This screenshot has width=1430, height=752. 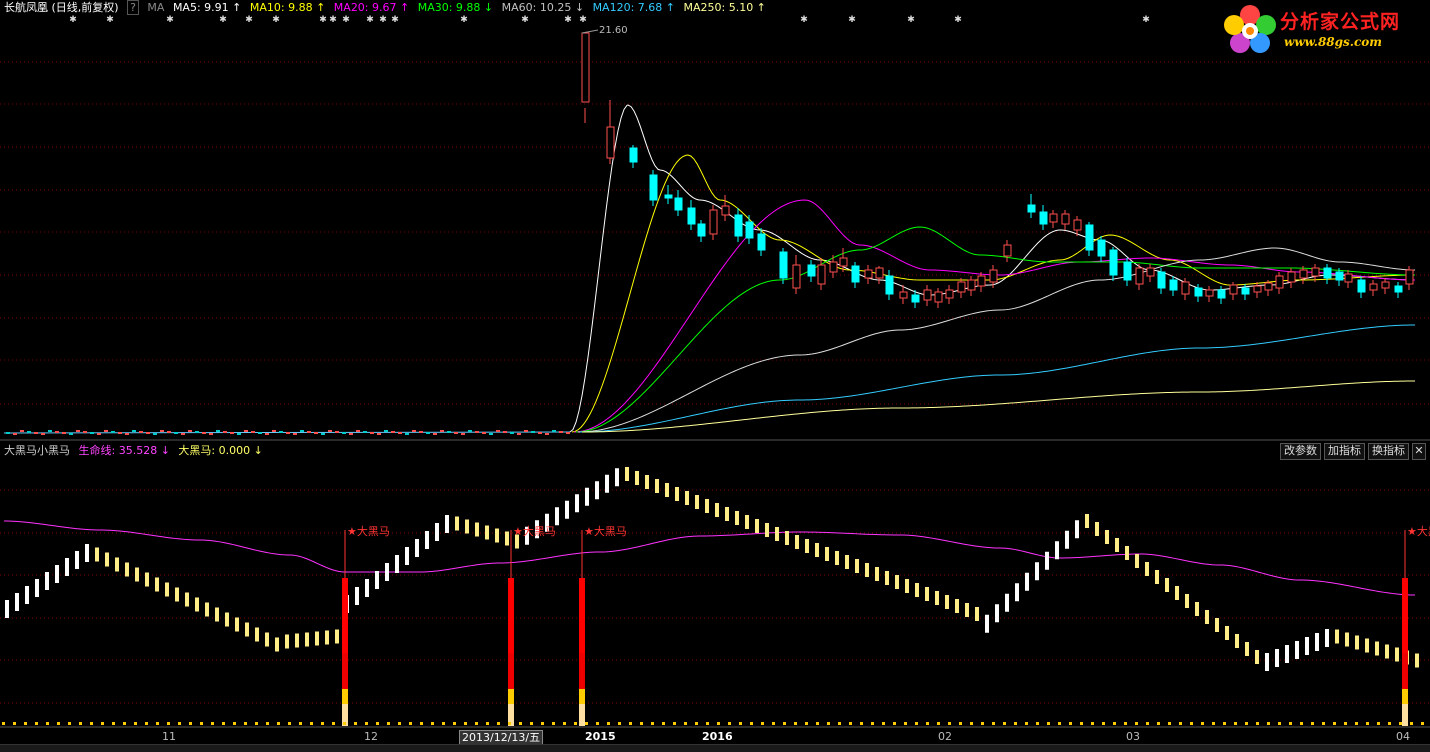 What do you see at coordinates (1340, 22) in the screenshot?
I see `logo-title: 分析家公式网` at bounding box center [1340, 22].